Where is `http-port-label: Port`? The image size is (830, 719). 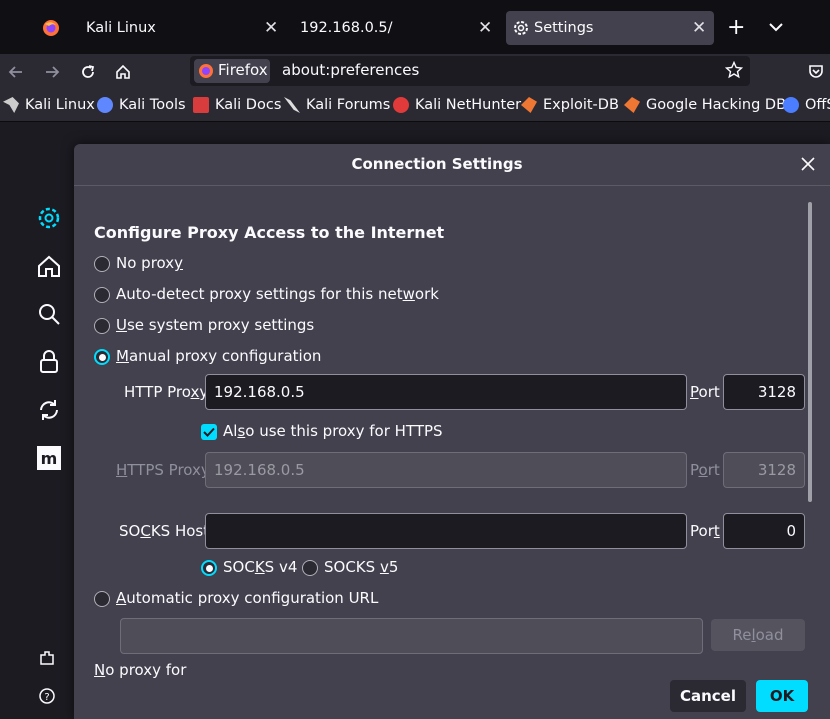 http-port-label: Port is located at coordinates (705, 392).